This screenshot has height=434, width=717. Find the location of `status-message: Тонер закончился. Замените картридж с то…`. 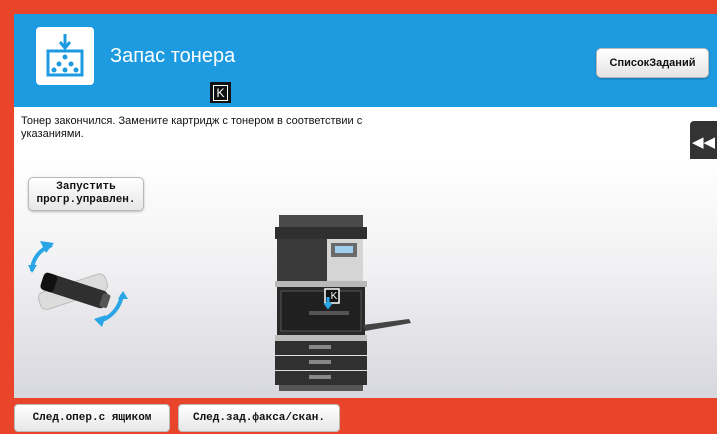

status-message: Тонер закончился. Замените картридж с то… is located at coordinates (192, 127).